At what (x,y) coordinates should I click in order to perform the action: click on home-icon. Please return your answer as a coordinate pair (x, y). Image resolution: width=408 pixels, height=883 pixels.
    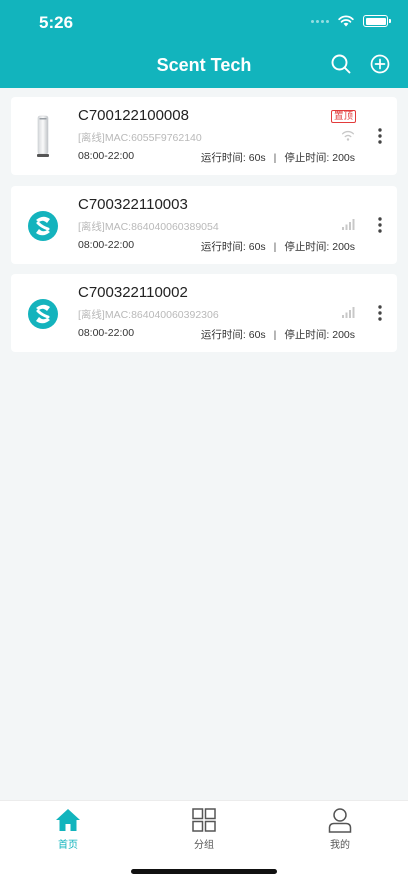
    Looking at the image, I should click on (68, 820).